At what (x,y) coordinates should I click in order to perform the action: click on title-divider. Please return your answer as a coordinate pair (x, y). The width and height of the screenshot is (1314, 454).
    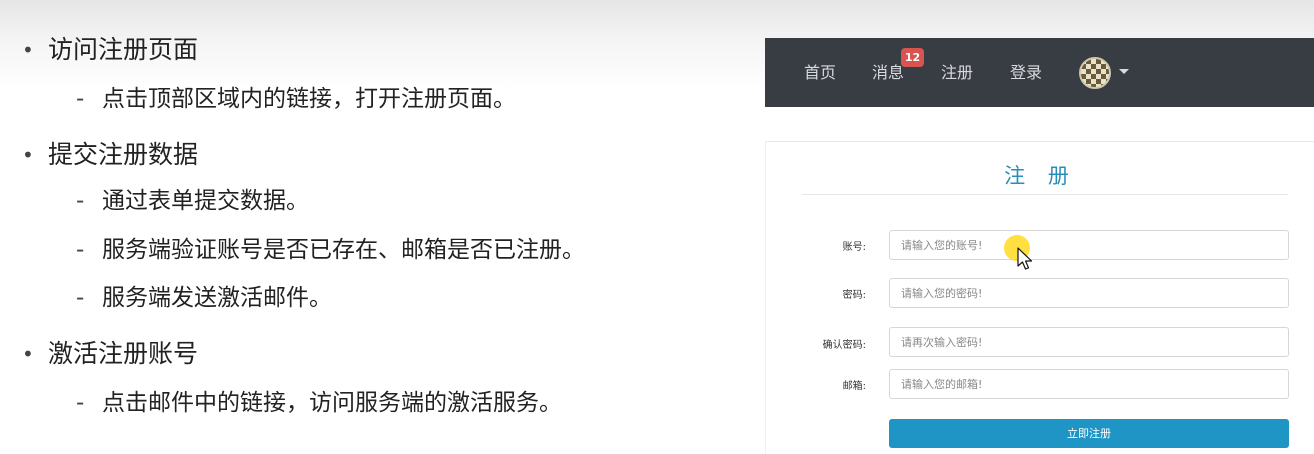
    Looking at the image, I should click on (1045, 194).